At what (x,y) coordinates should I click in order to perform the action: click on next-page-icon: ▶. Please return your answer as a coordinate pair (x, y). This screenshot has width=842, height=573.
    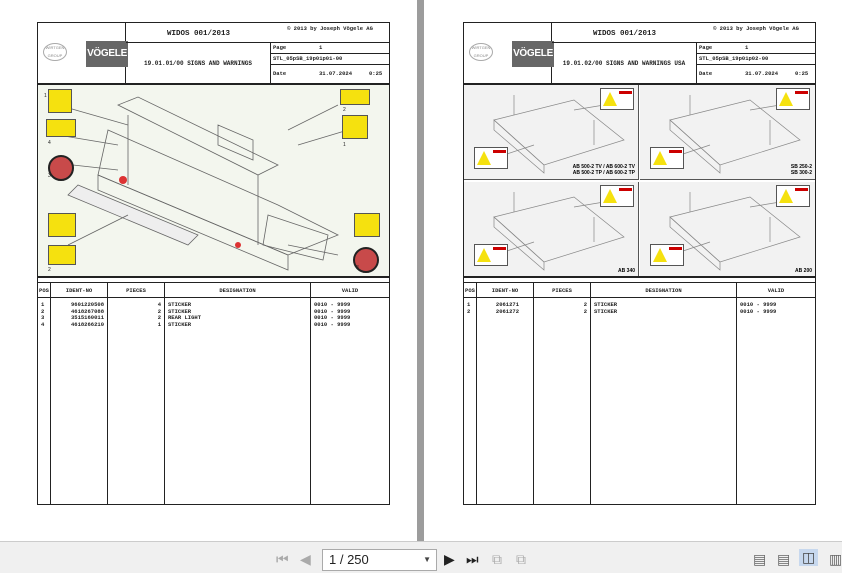
    Looking at the image, I should click on (449, 559).